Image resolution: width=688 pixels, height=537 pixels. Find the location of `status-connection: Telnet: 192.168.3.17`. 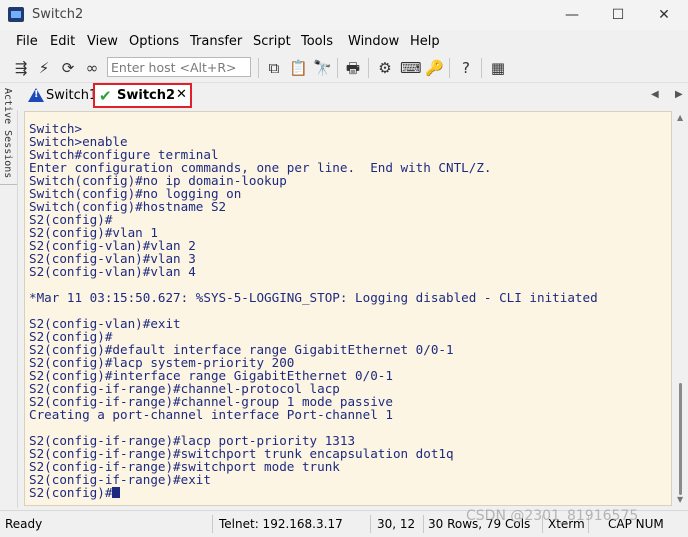

status-connection: Telnet: 192.168.3.17 is located at coordinates (281, 524).